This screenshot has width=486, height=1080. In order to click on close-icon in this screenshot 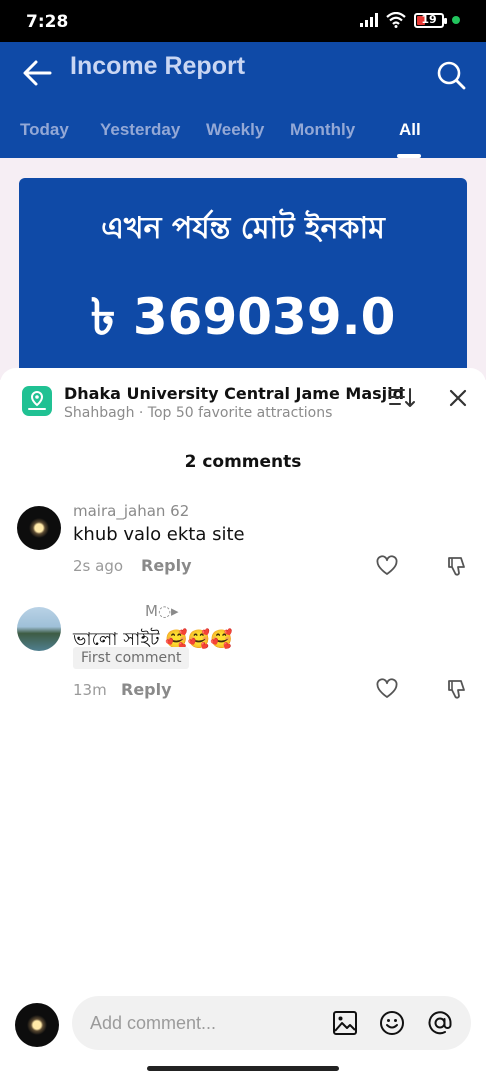, I will do `click(458, 398)`.